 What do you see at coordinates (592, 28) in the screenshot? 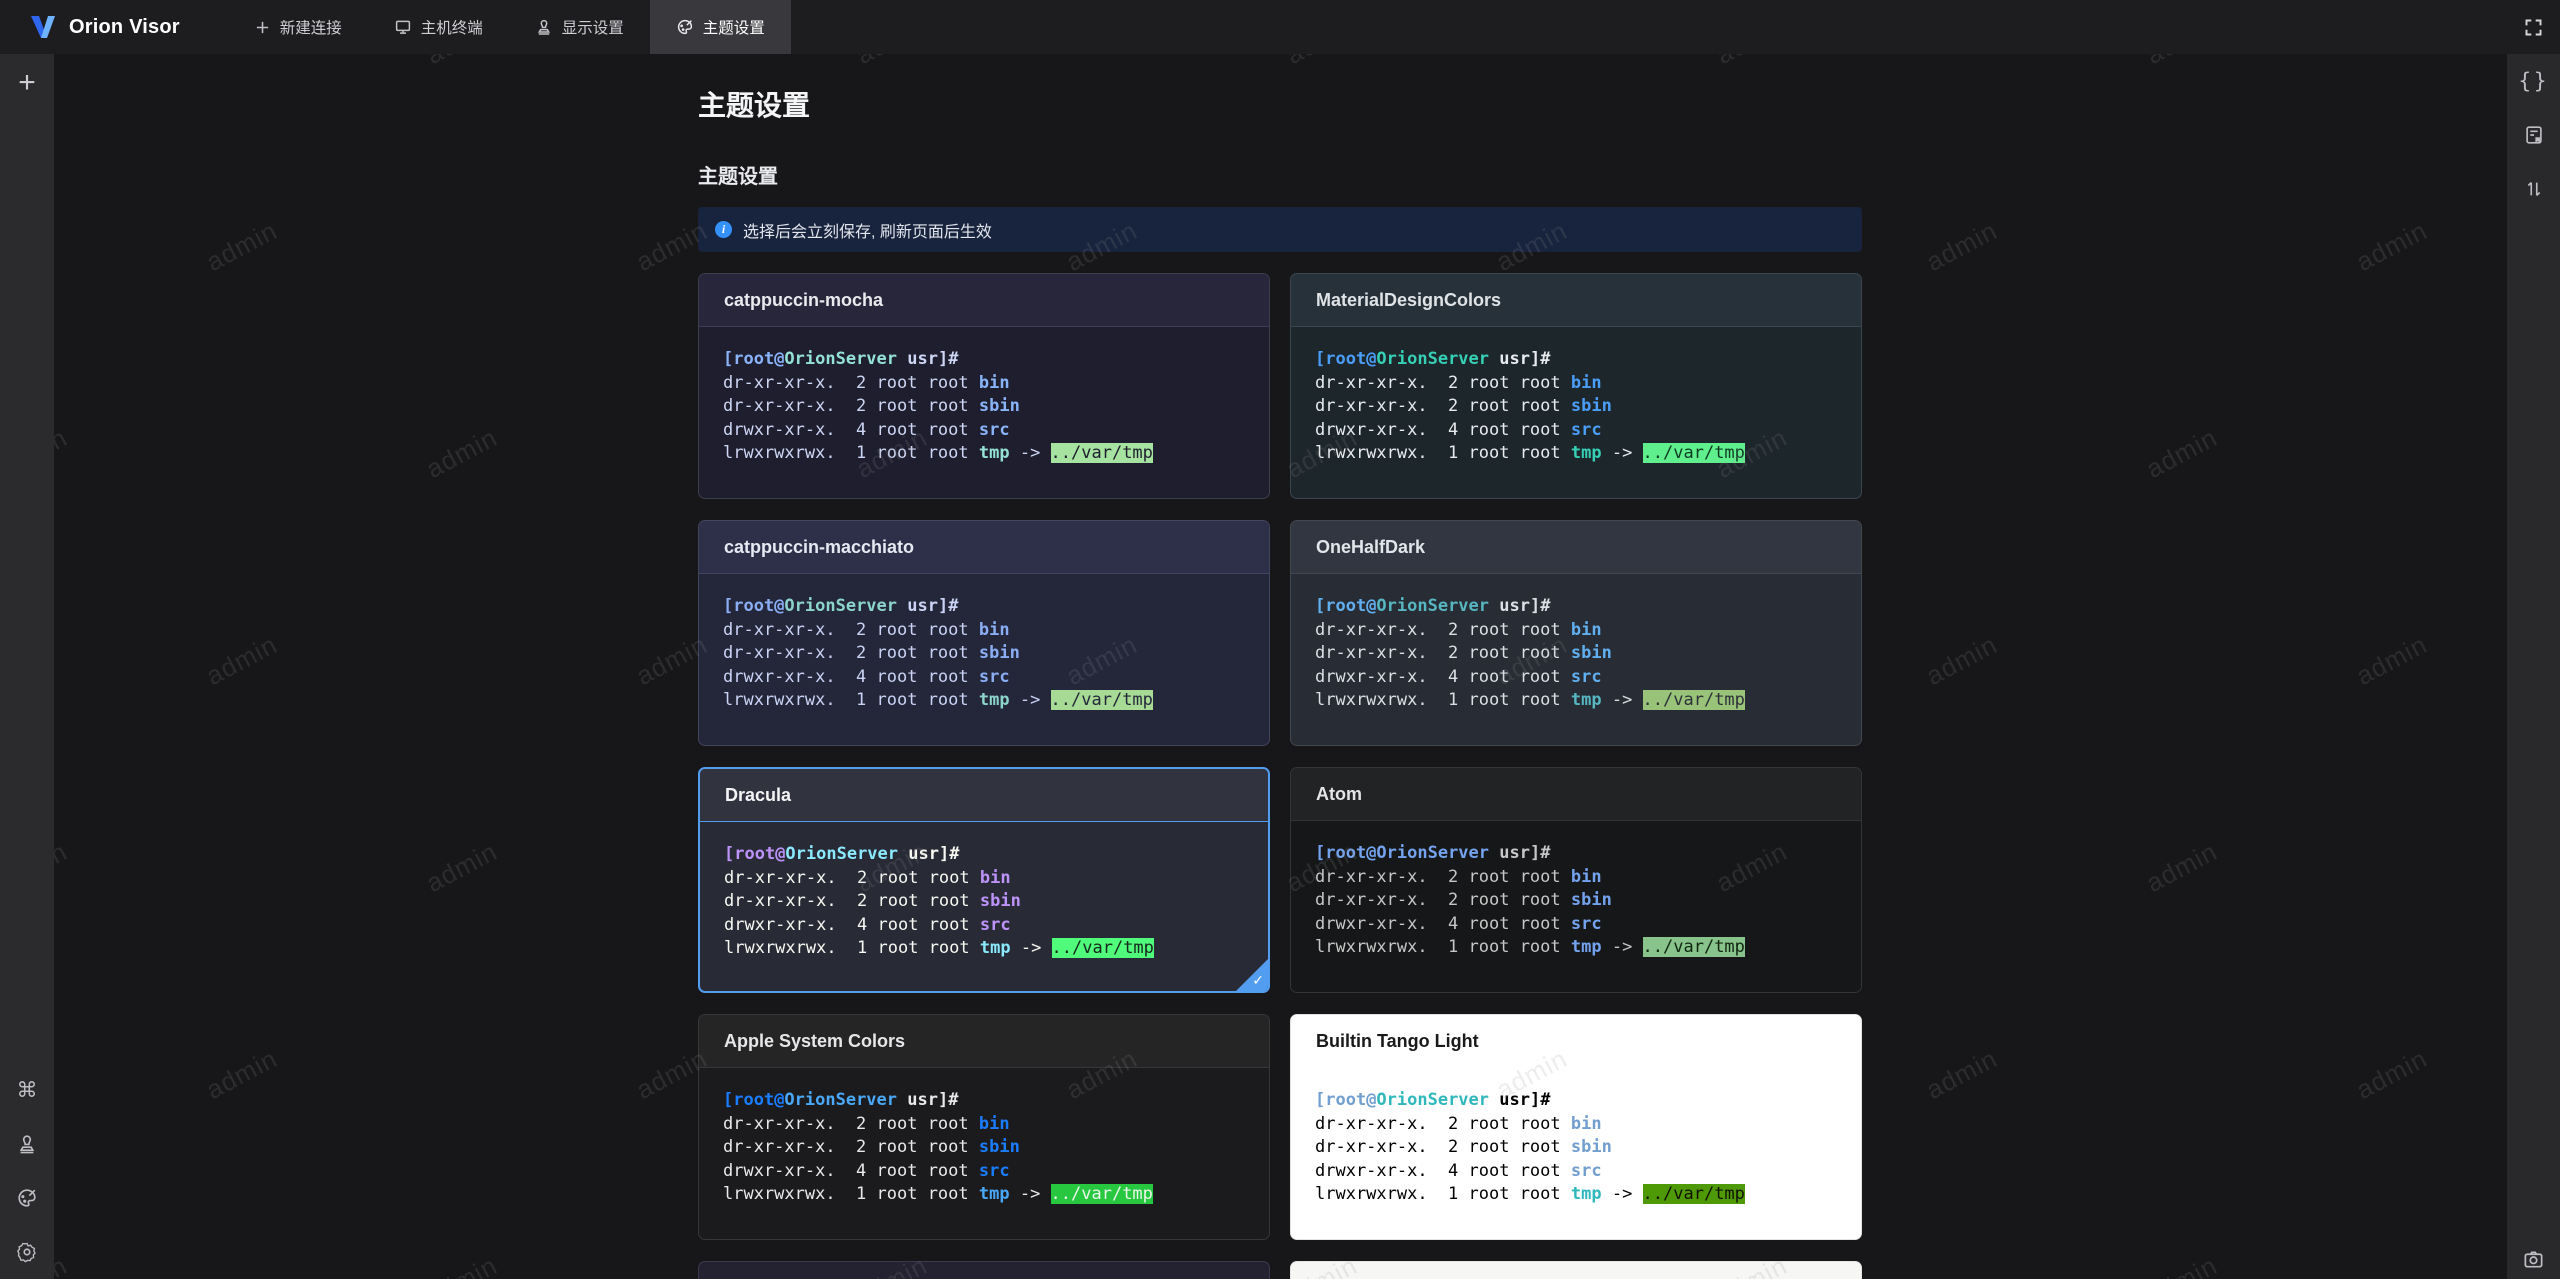
I see `tab-label: 显示设置` at bounding box center [592, 28].